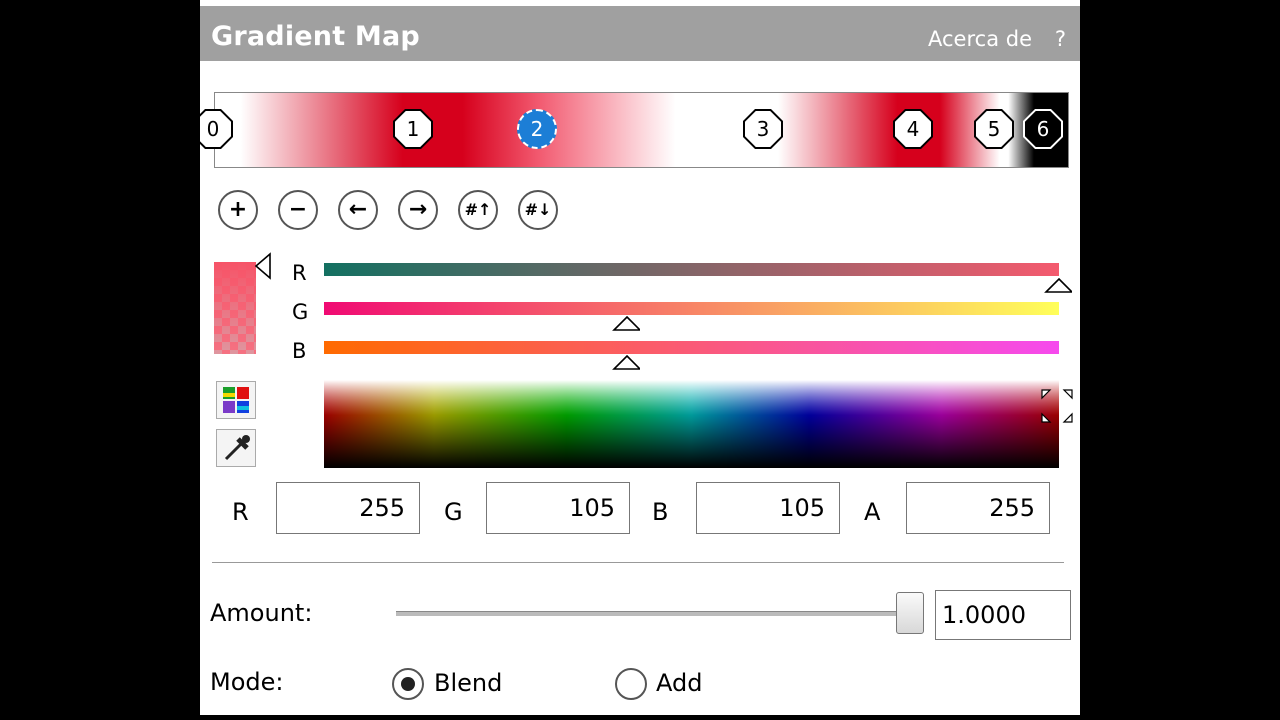 The width and height of the screenshot is (1280, 720). I want to click on gradient-stop-6: 6, so click(1043, 129).